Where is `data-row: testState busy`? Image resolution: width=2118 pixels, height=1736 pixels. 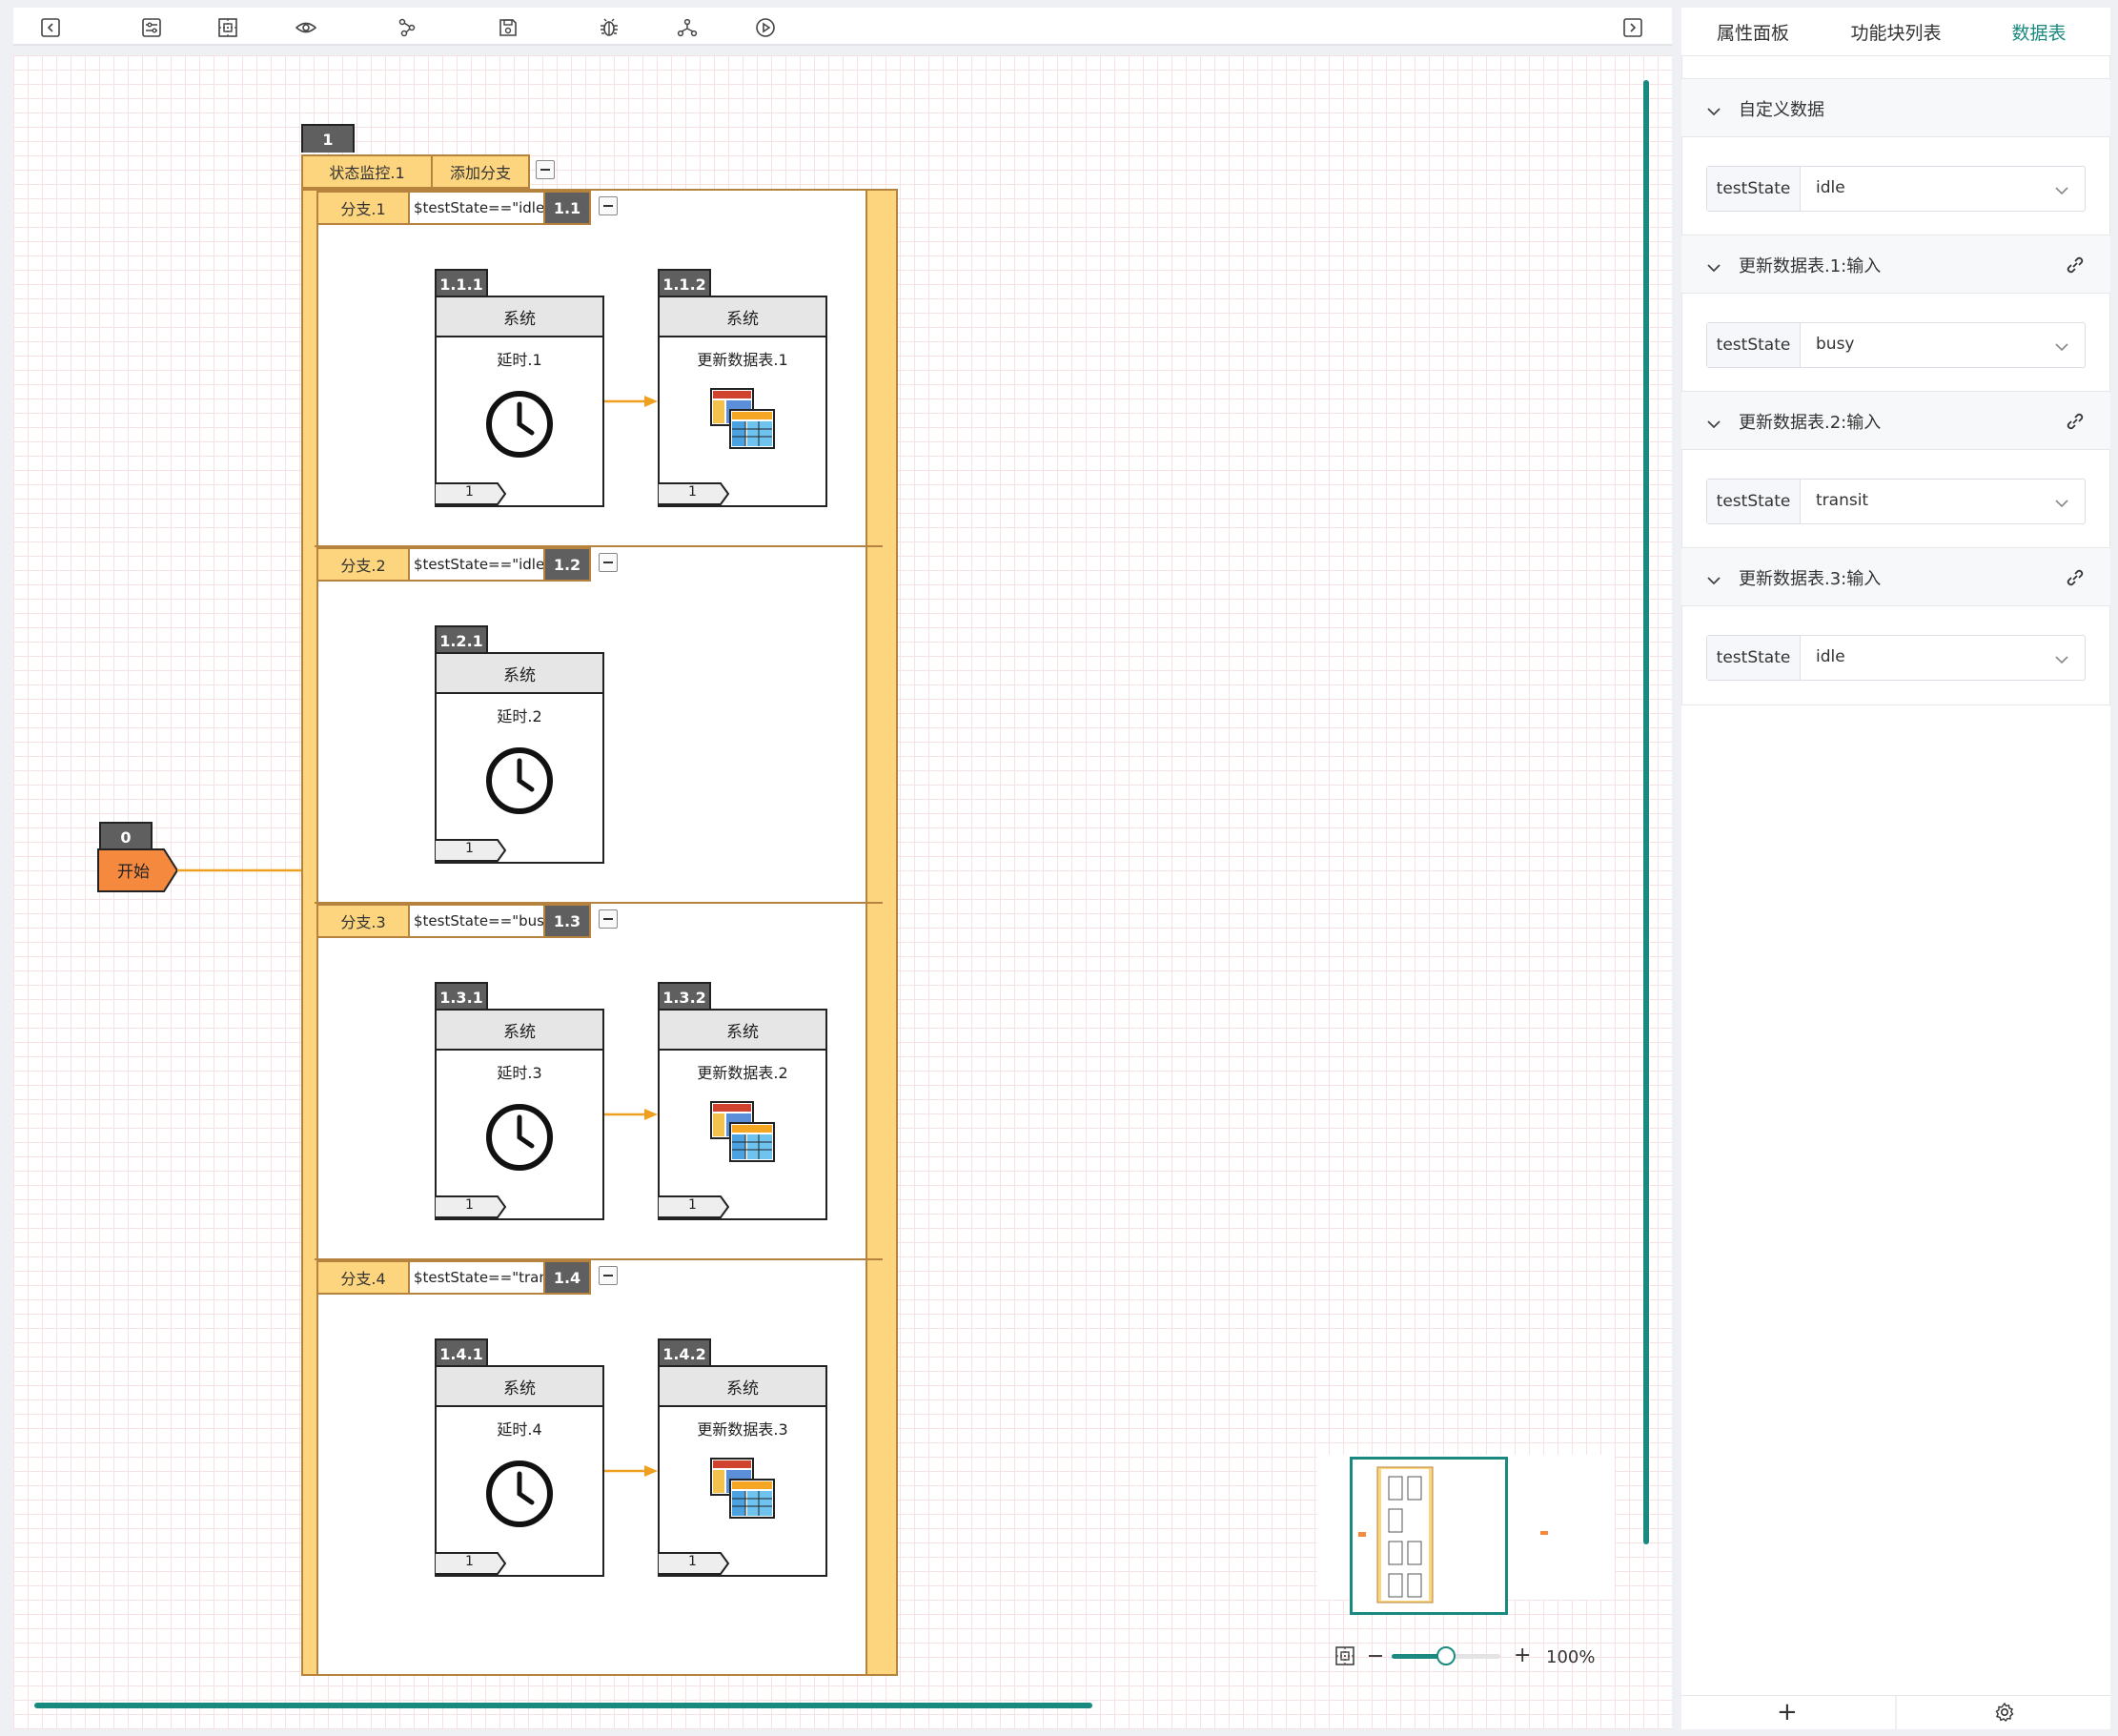
data-row: testState busy is located at coordinates (1896, 345).